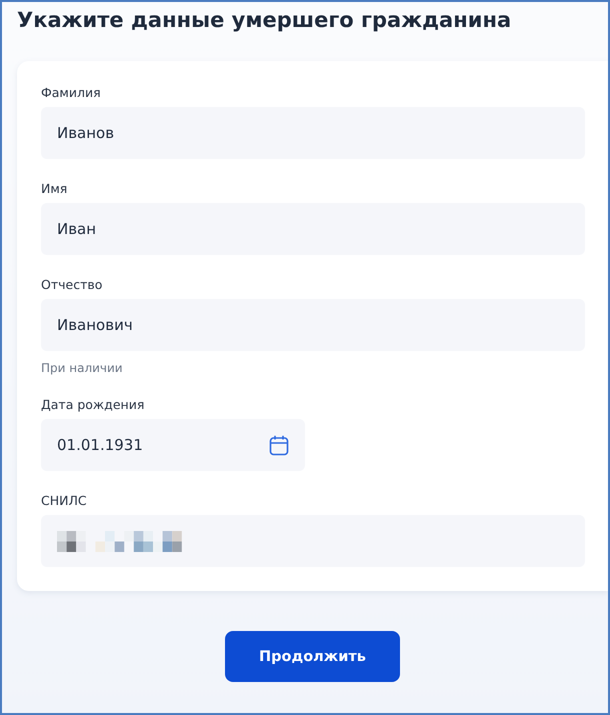  Describe the element at coordinates (279, 445) in the screenshot. I see `calendar-icon` at that location.